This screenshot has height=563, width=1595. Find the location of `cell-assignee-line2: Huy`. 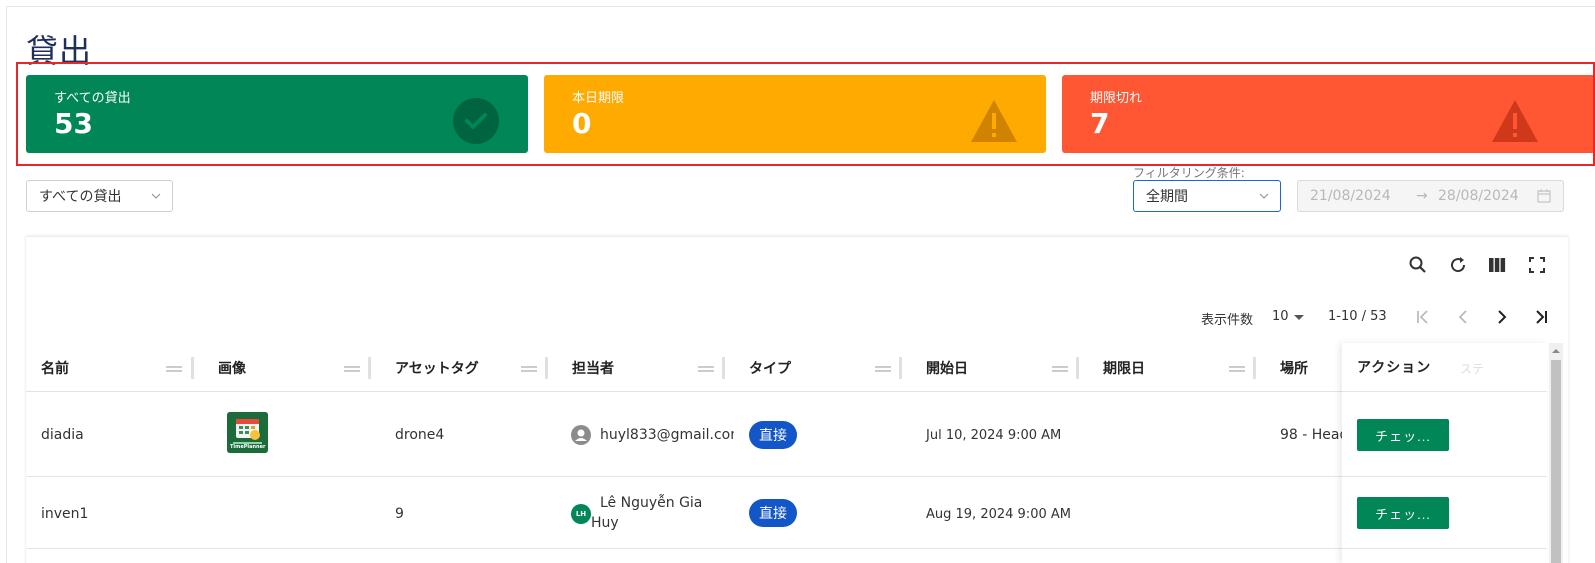

cell-assignee-line2: Huy is located at coordinates (605, 523).